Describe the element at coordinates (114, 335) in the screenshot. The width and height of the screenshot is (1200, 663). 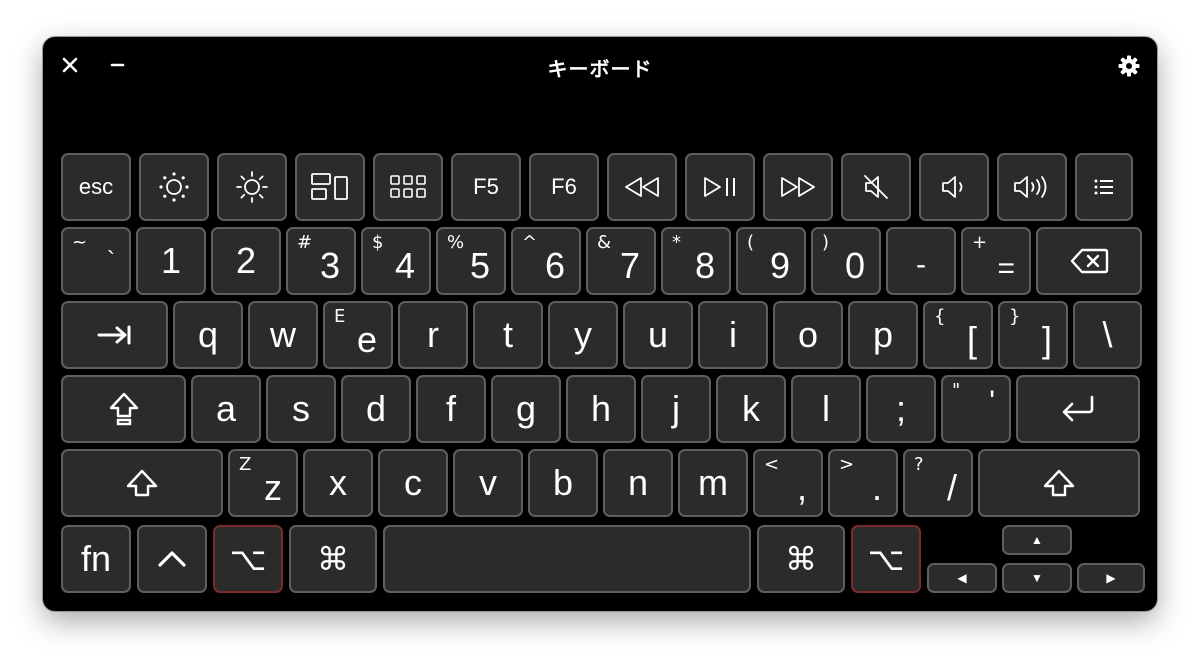
I see `key-tab` at that location.